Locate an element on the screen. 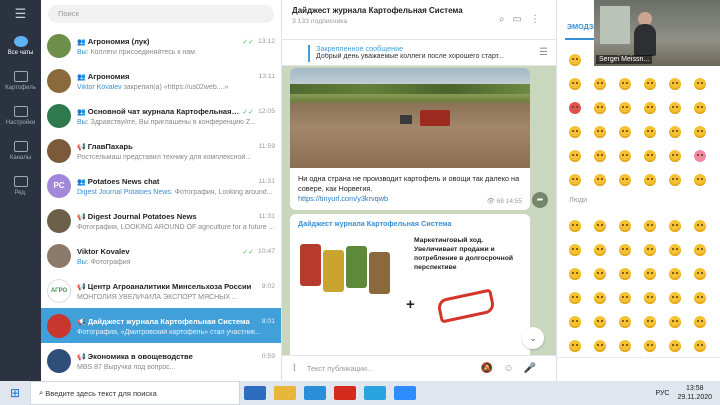  folder-3: Каналы is located at coordinates (20, 150).